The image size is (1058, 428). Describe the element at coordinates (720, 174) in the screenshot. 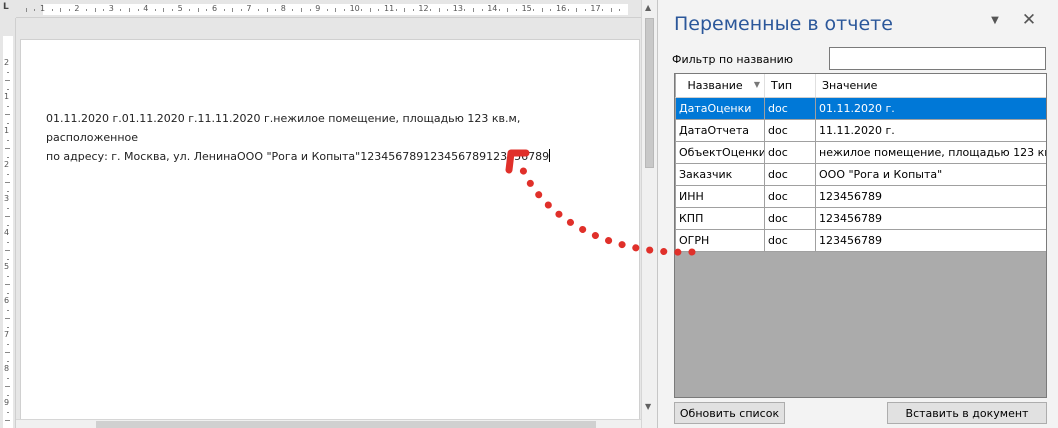

I see `cell-name: Заказчик` at that location.